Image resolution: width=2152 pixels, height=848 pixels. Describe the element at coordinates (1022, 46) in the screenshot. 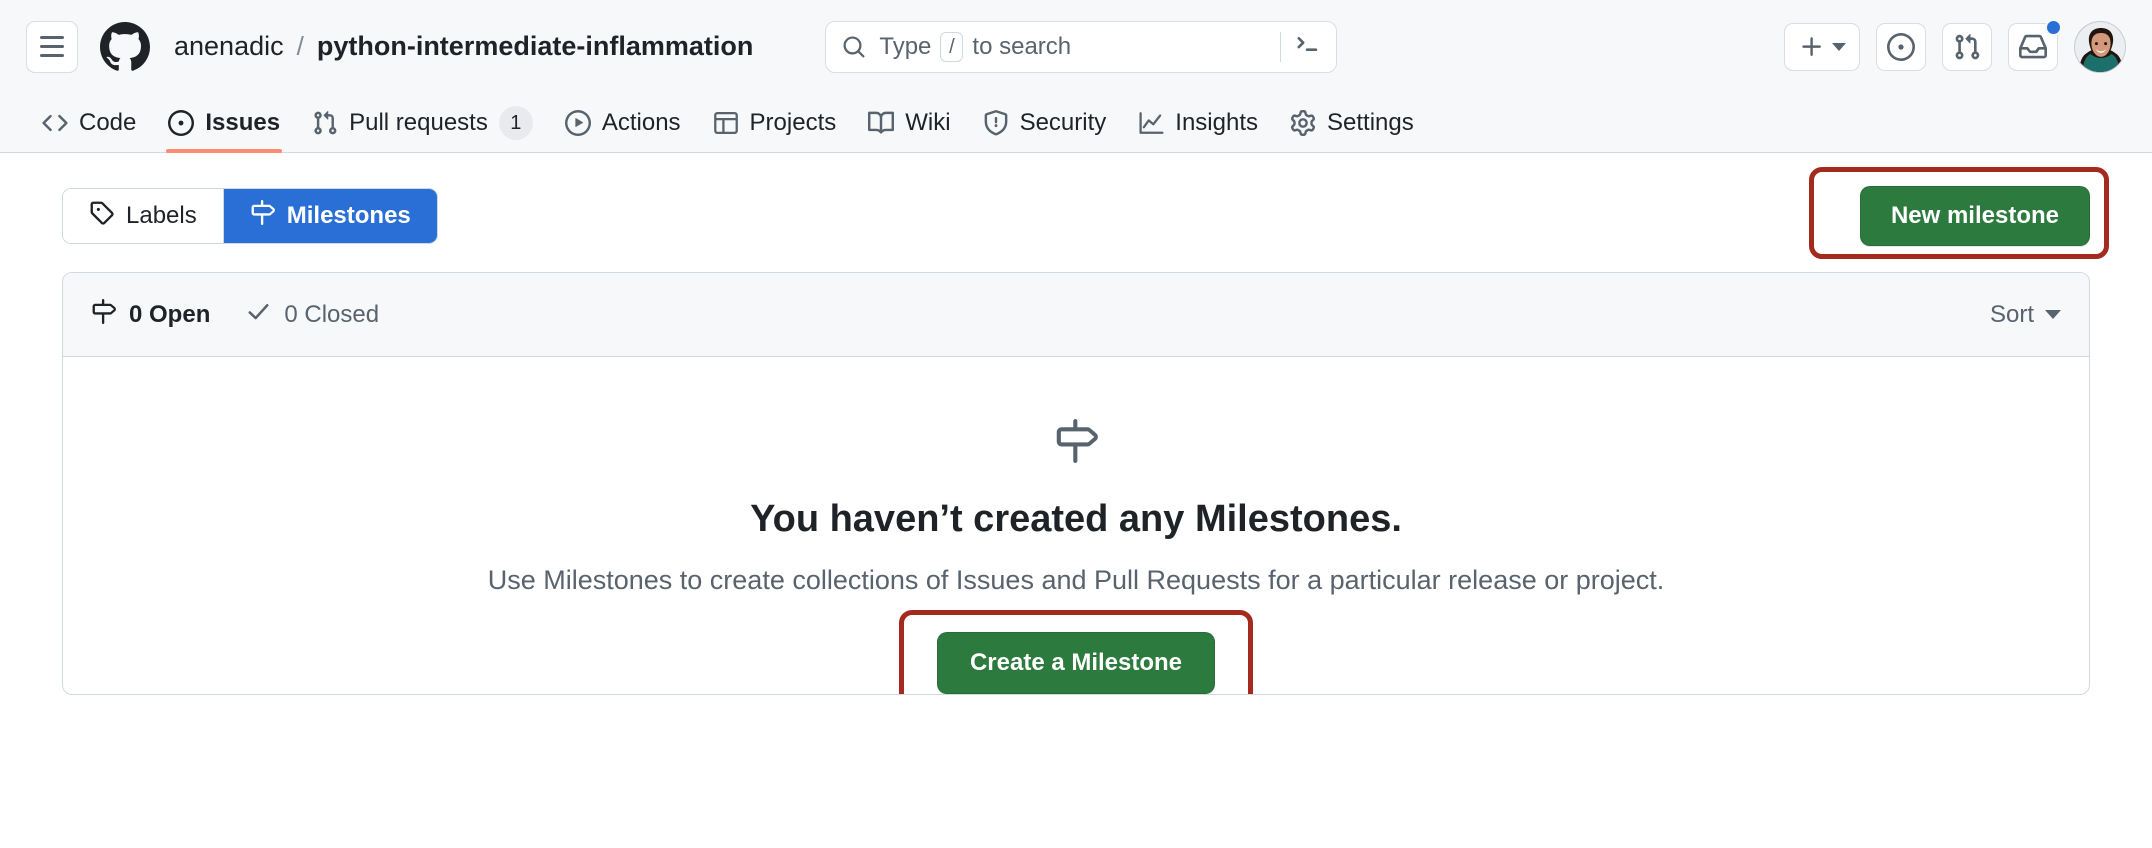

I see `search-placeholder-suffix: to search` at that location.